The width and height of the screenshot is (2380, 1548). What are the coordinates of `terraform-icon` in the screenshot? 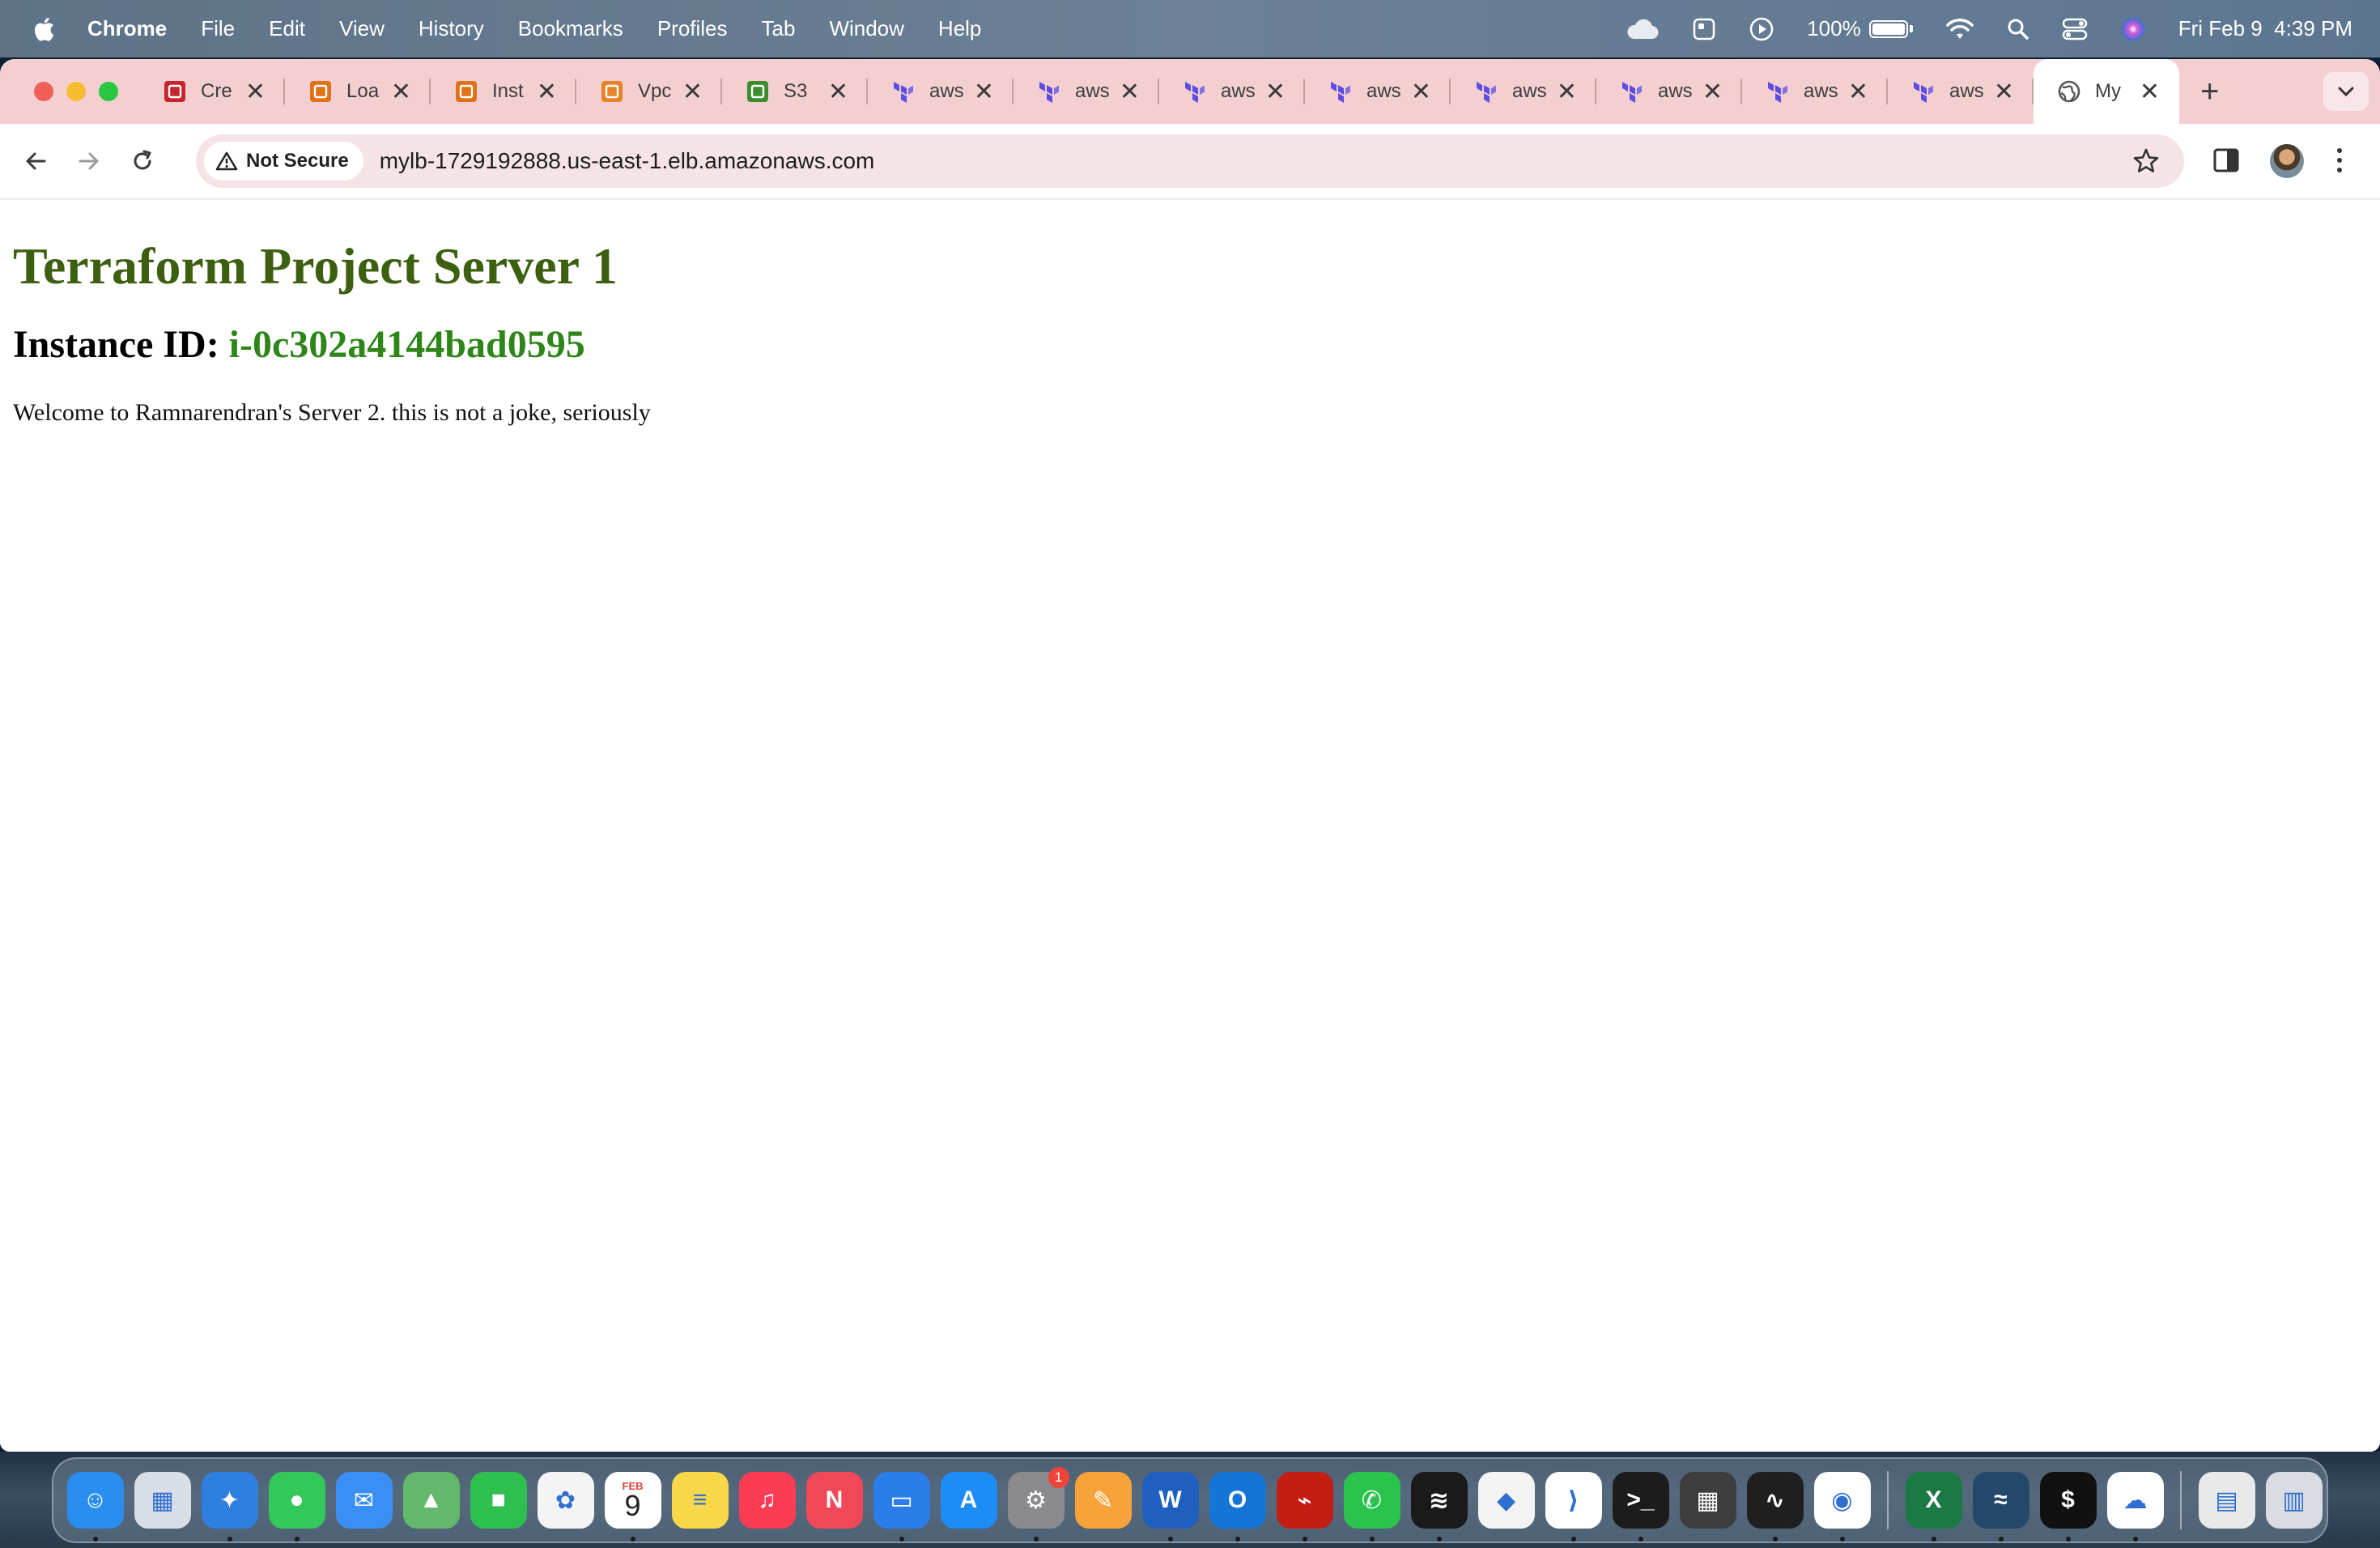 It's located at (1049, 92).